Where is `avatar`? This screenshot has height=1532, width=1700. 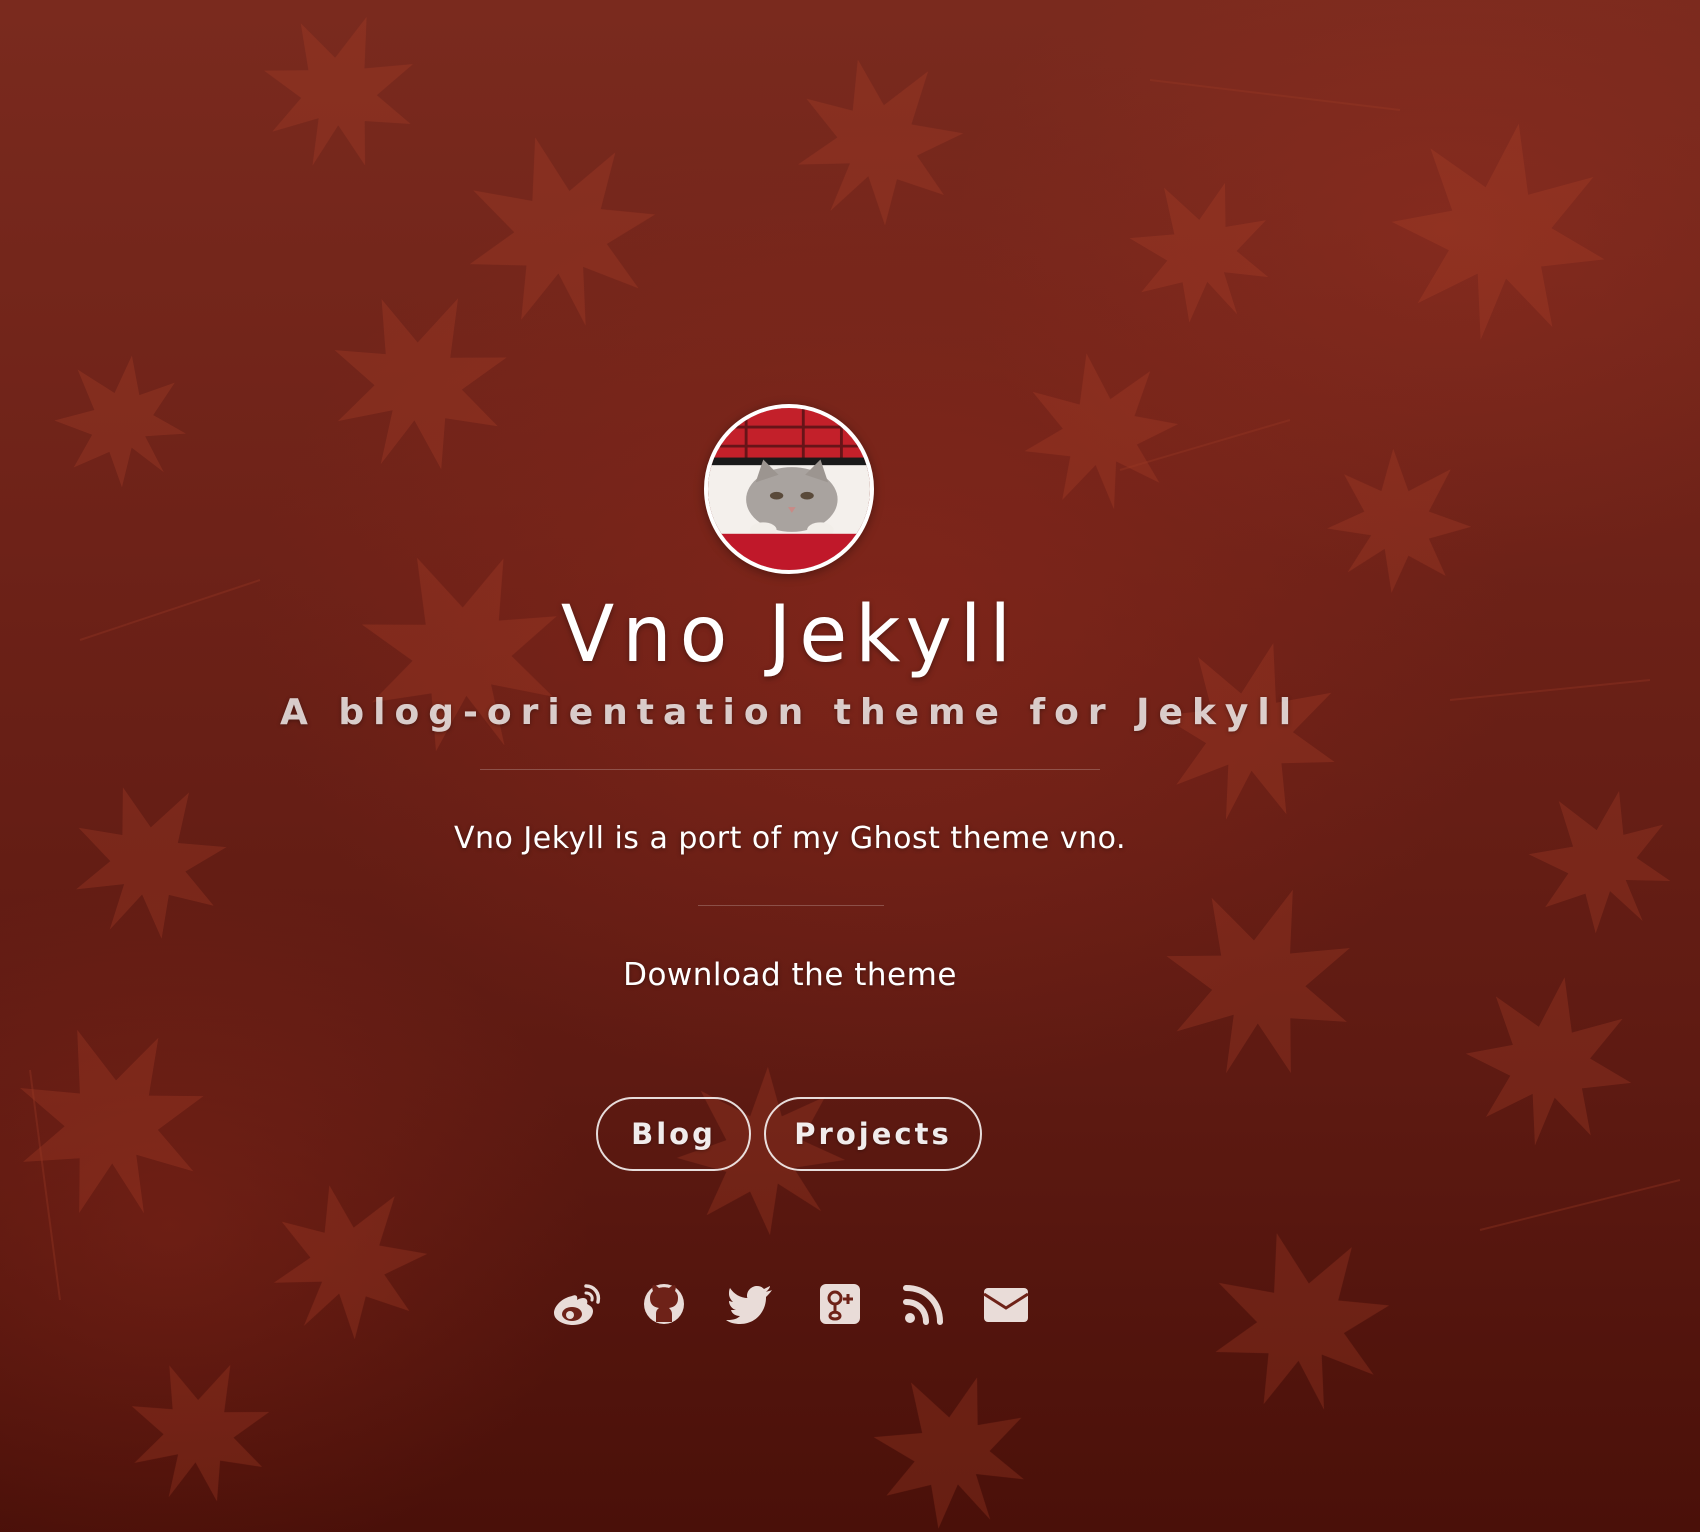 avatar is located at coordinates (789, 489).